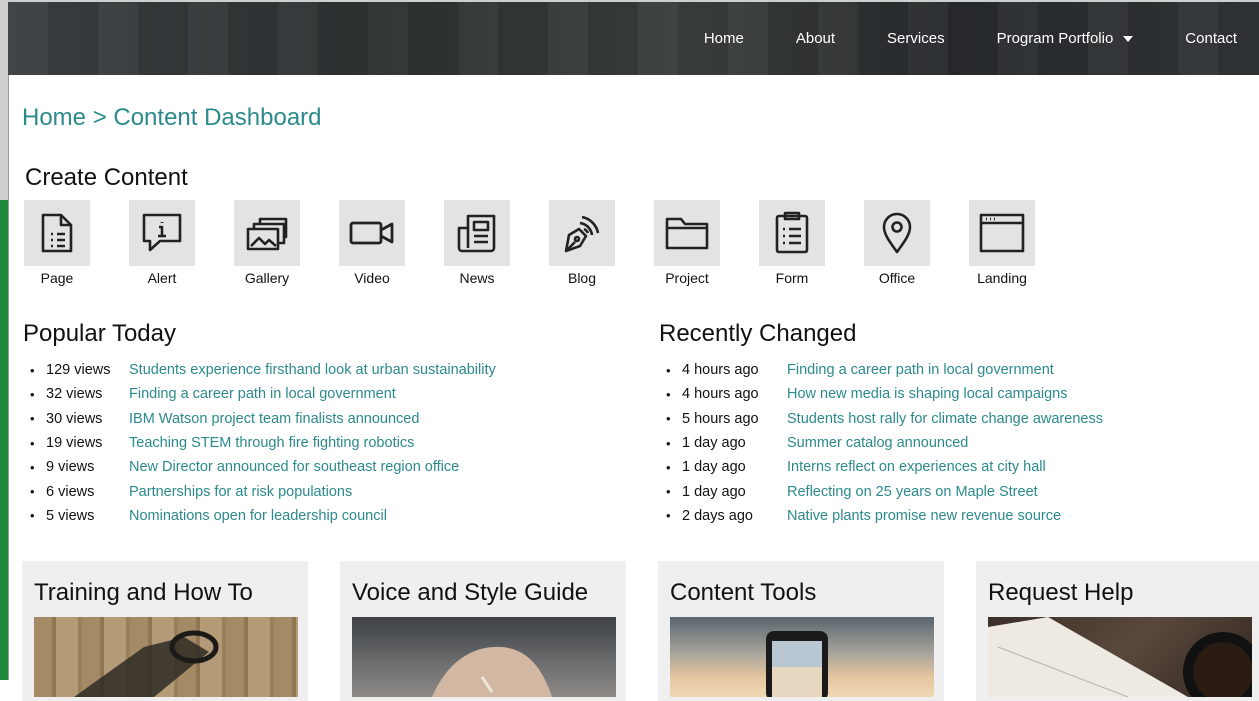  What do you see at coordinates (1061, 592) in the screenshot?
I see `card-title: Request Help` at bounding box center [1061, 592].